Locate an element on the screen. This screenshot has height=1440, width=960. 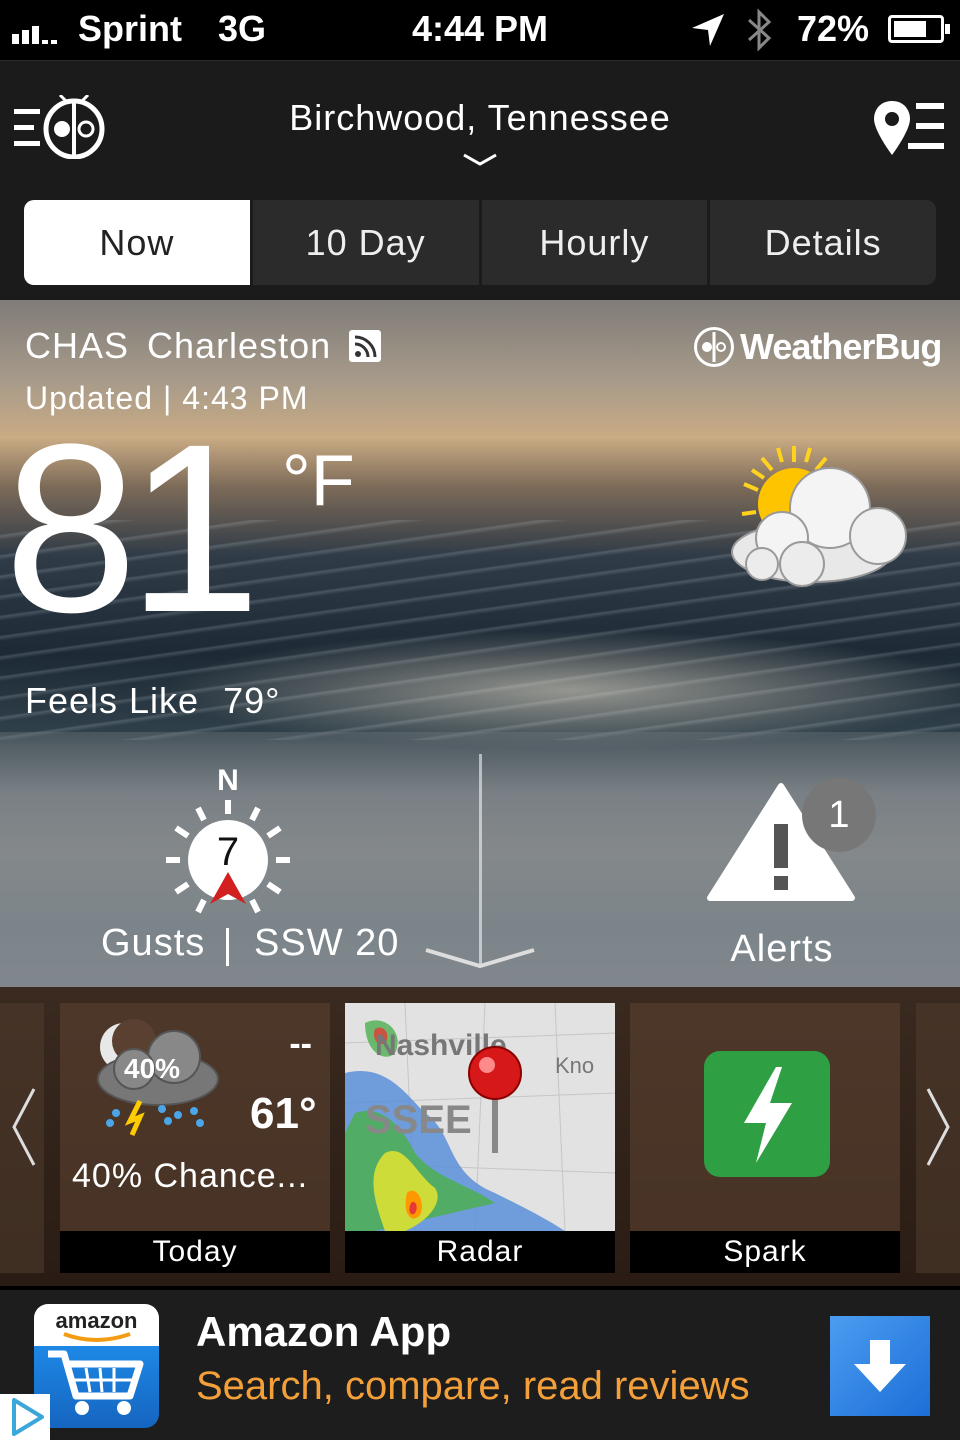
app-header: Birchwood, Tennessee is located at coordinates (480, 126).